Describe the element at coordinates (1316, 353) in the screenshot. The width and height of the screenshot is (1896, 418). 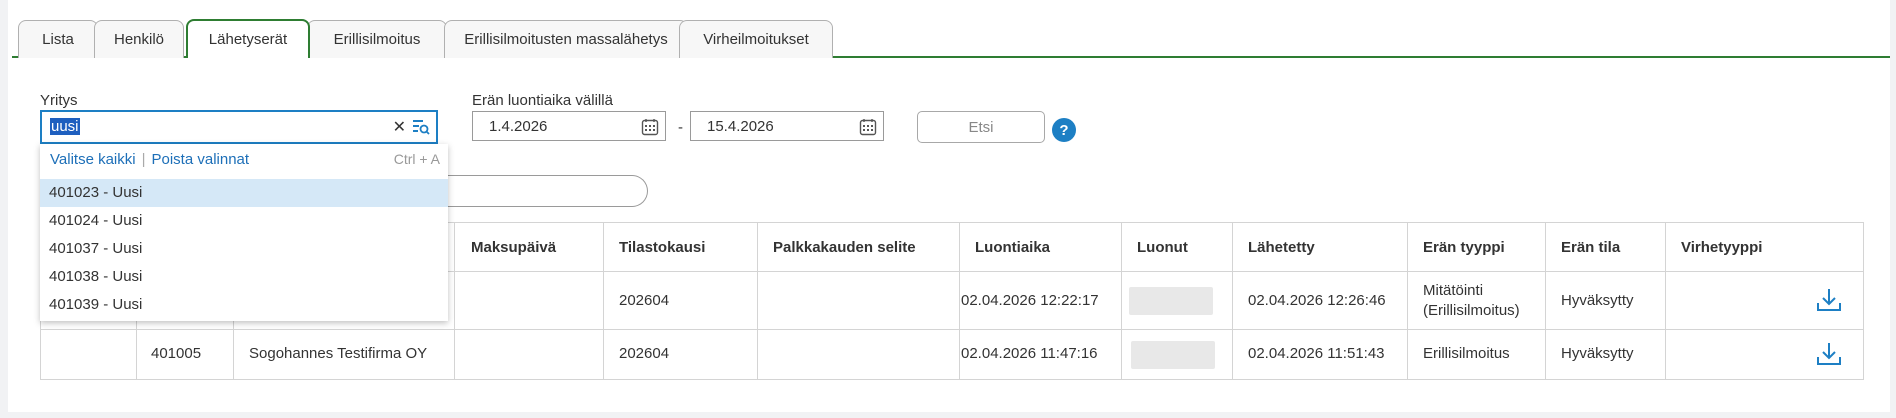
I see `cell-sent: 02.04.2026 11:51:43` at that location.